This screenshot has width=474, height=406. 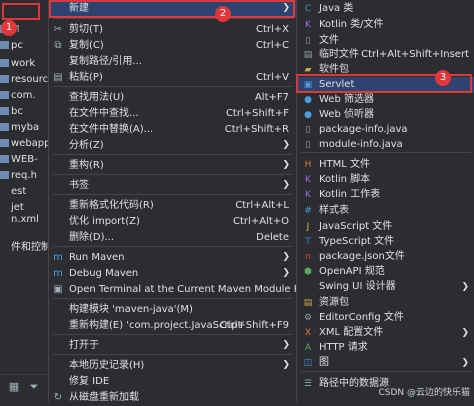 What do you see at coordinates (385, 145) in the screenshot?
I see `submenu-item: ▯ module-info.java` at bounding box center [385, 145].